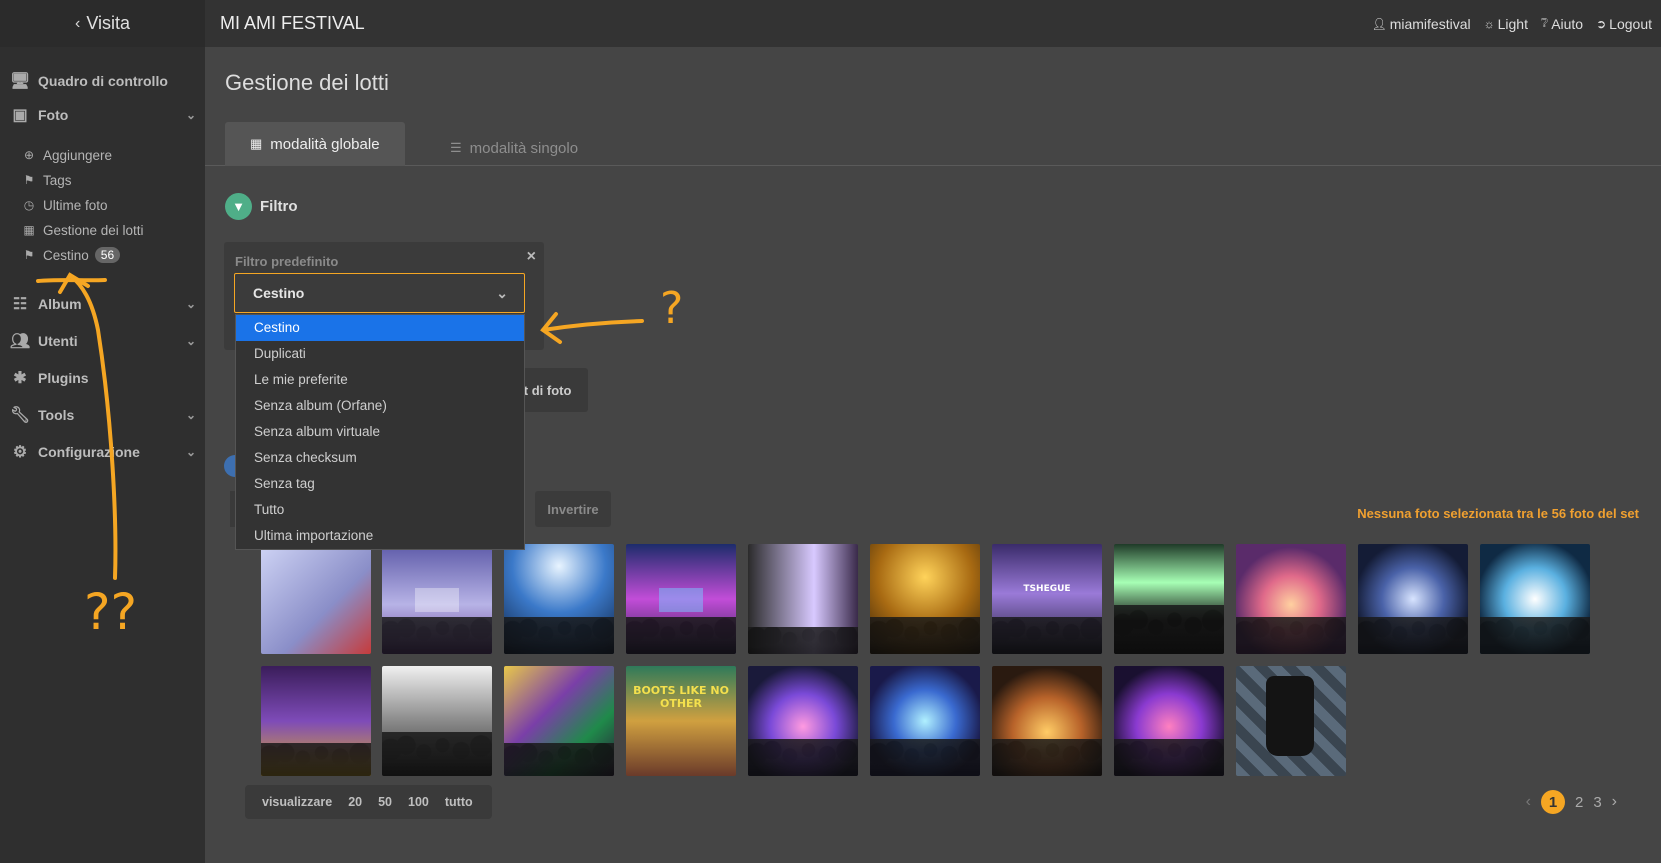 This screenshot has width=1661, height=863. I want to click on wrench-icon: 🔧︎, so click(20, 415).